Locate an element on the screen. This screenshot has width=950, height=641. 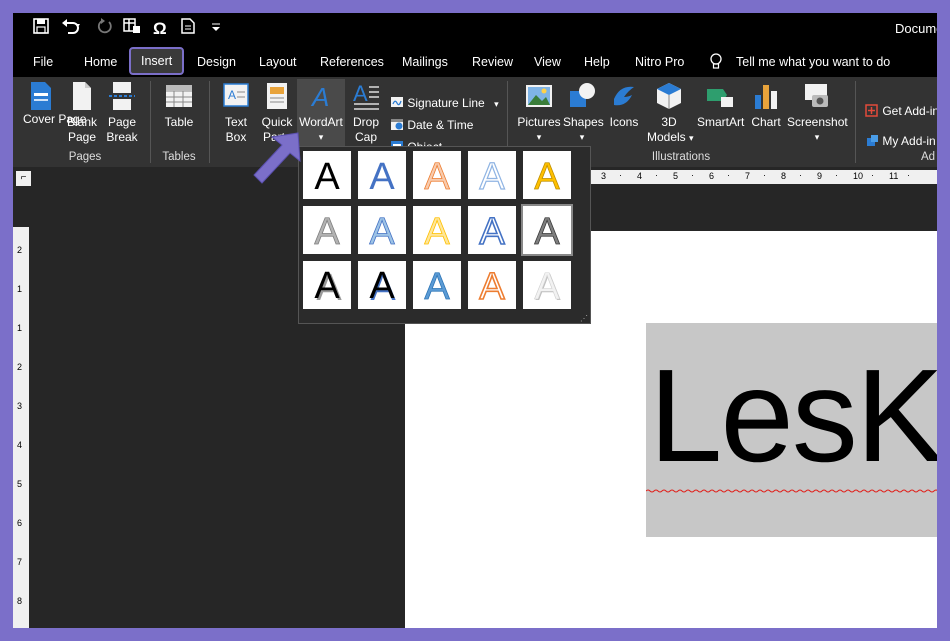
pictures-label: Pictures is located at coordinates (539, 122).